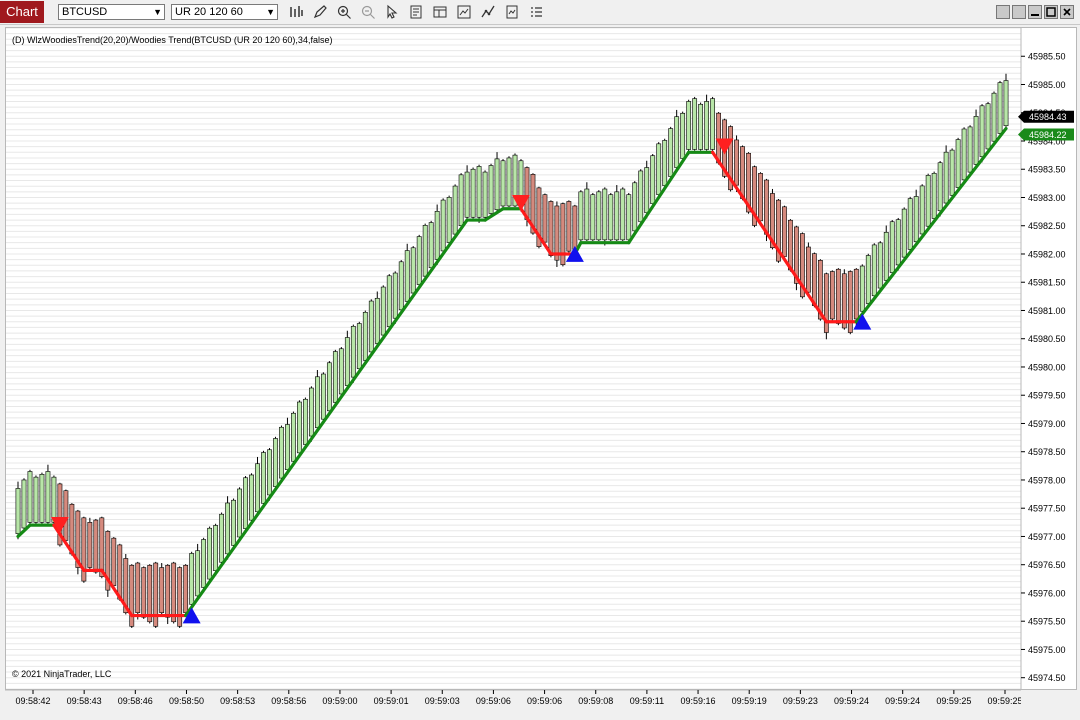 The width and height of the screenshot is (1080, 720). What do you see at coordinates (368, 12) in the screenshot?
I see `zoom-out-icon` at bounding box center [368, 12].